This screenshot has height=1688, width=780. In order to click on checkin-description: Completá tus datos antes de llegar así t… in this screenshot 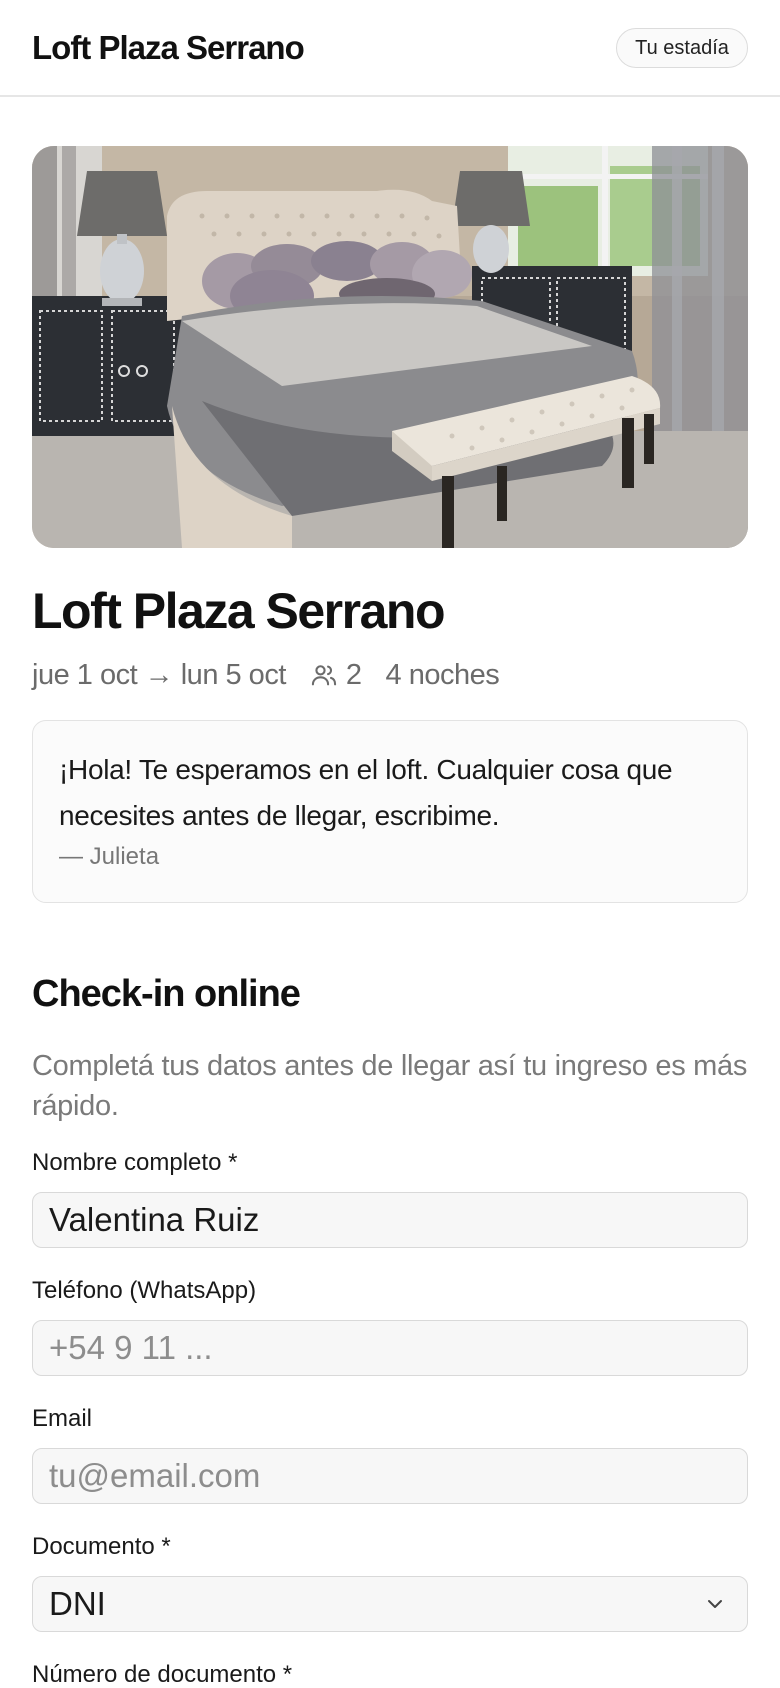, I will do `click(390, 1086)`.